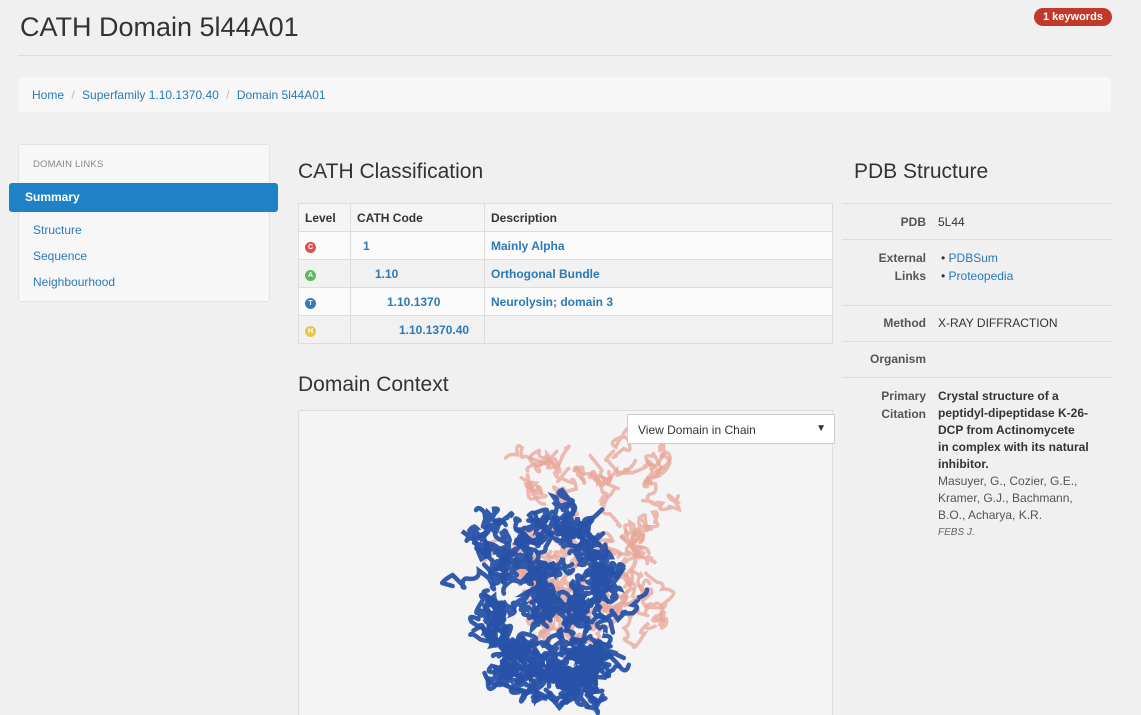  I want to click on pdb-id-value: 5L44, so click(951, 222).